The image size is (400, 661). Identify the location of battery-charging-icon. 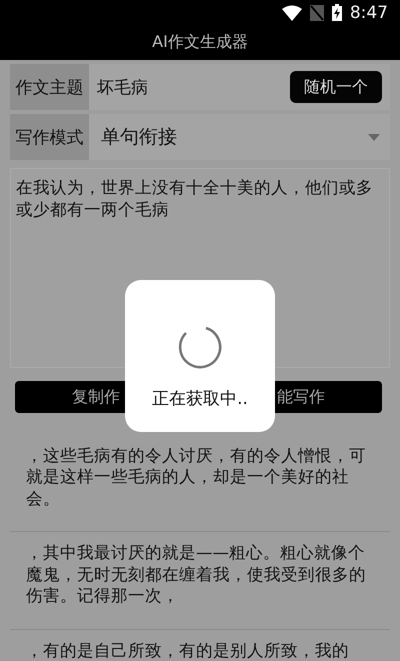
(337, 12).